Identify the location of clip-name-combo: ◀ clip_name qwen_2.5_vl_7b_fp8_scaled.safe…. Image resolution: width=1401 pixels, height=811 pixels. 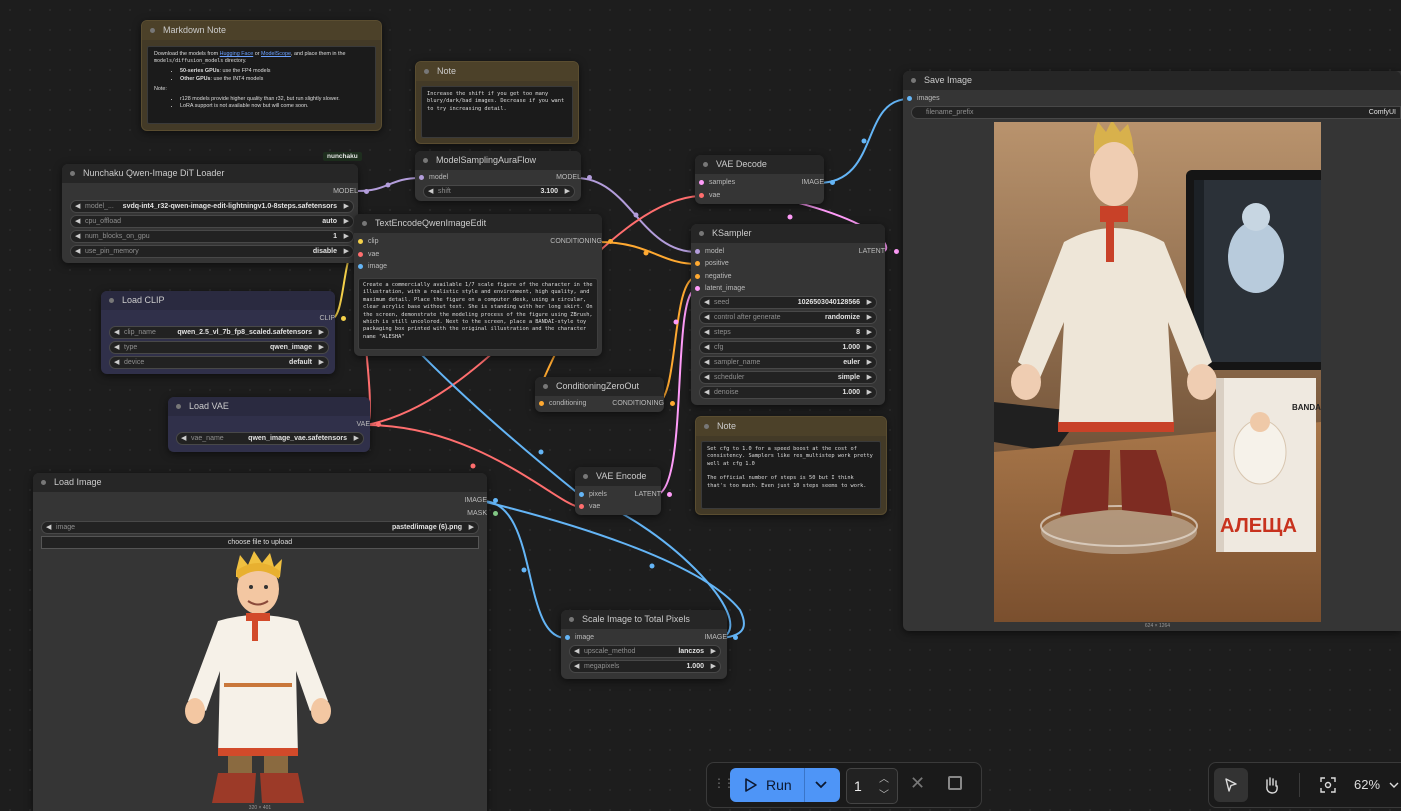
(219, 332).